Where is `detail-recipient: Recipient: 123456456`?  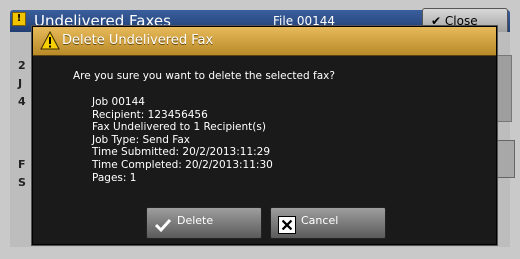 detail-recipient: Recipient: 123456456 is located at coordinates (150, 114).